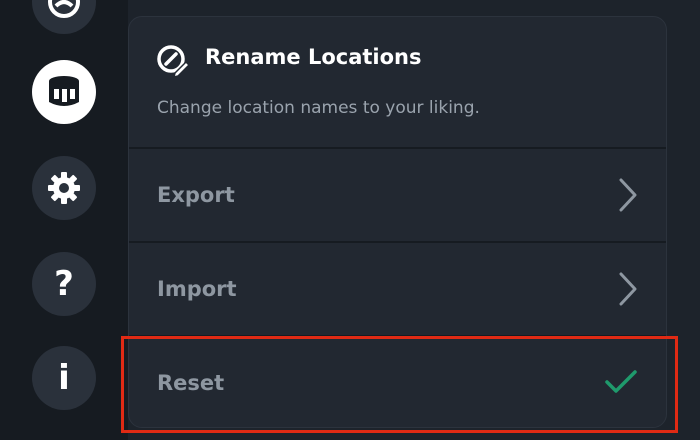 The width and height of the screenshot is (700, 440). I want to click on faction-icon, so click(64, 10).